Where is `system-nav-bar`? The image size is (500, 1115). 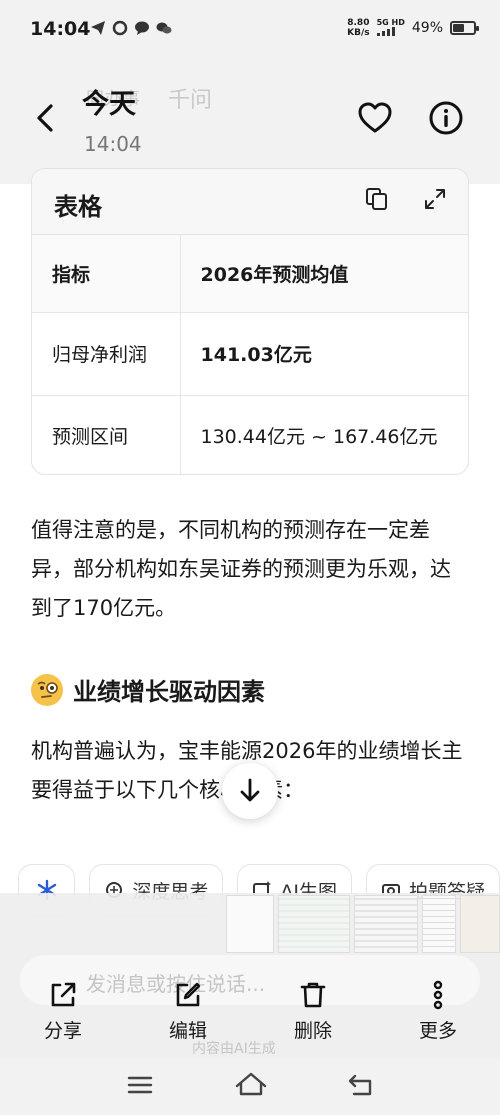
system-nav-bar is located at coordinates (250, 1086).